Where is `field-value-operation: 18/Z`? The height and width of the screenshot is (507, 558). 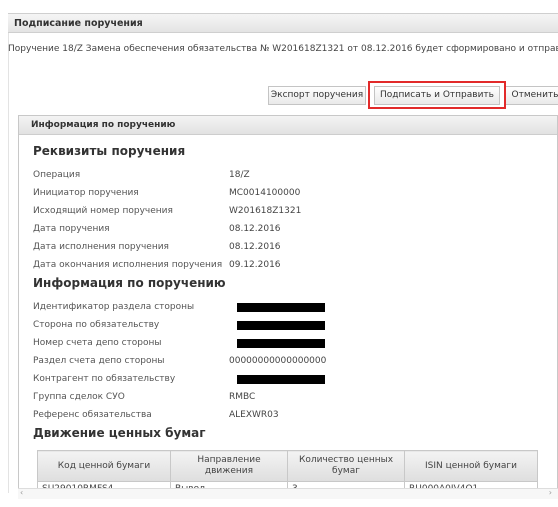 field-value-operation: 18/Z is located at coordinates (239, 175).